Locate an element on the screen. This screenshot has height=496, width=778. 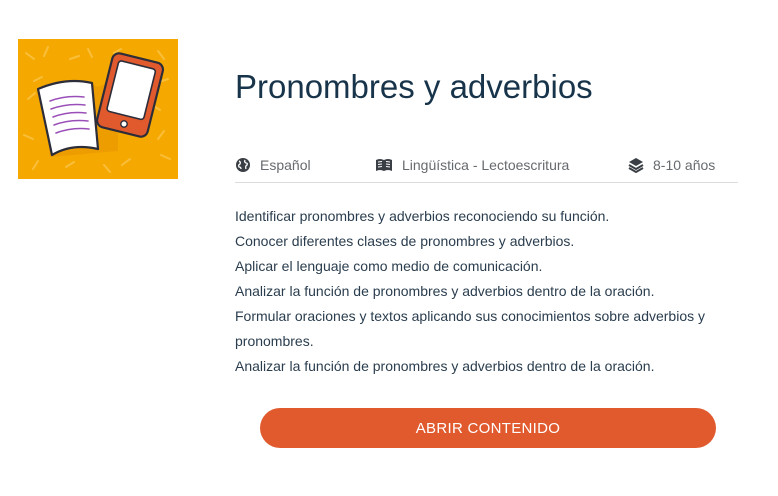
resource-title: Pronombres y adverbios is located at coordinates (414, 86).